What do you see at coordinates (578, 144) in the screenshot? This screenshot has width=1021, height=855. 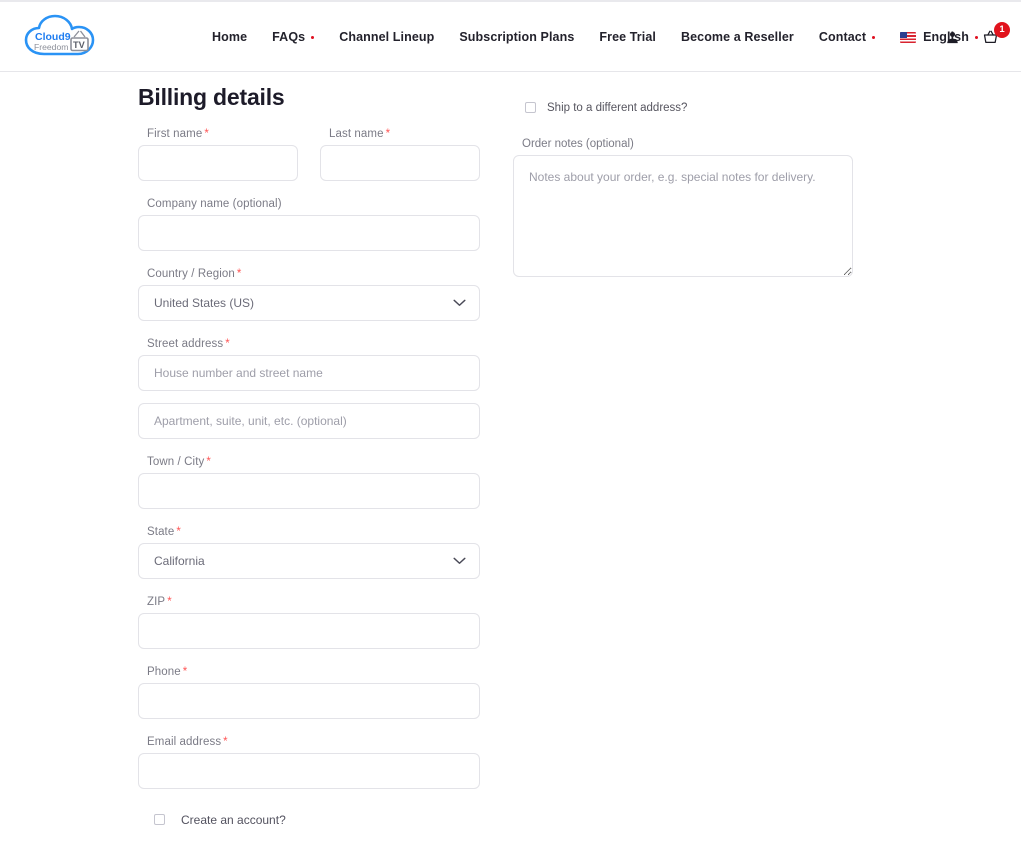 I see `order-notes-label: Order notes (optional)` at bounding box center [578, 144].